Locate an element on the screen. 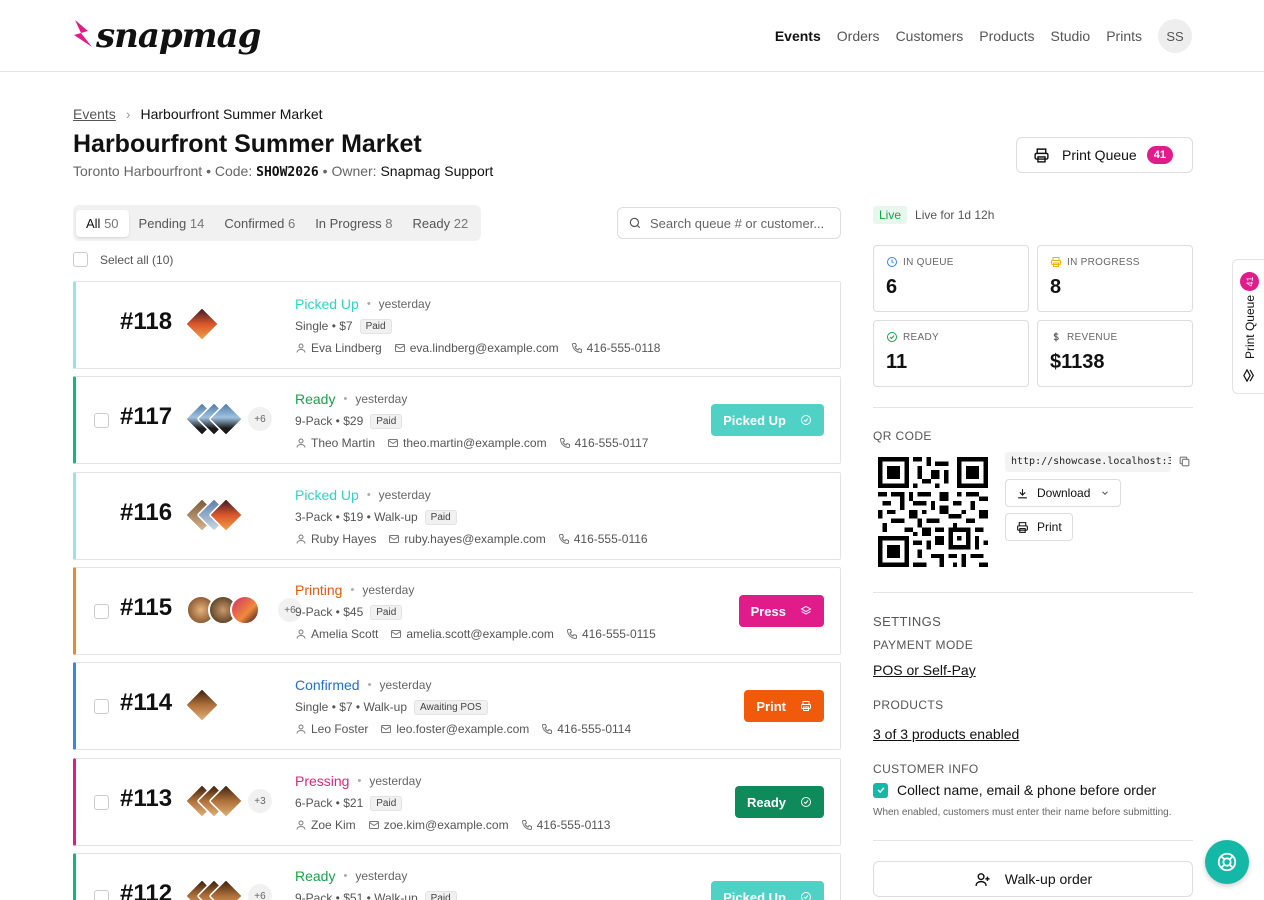 This screenshot has height=900, width=1264. customer-phone: 416-555-0118 is located at coordinates (616, 348).